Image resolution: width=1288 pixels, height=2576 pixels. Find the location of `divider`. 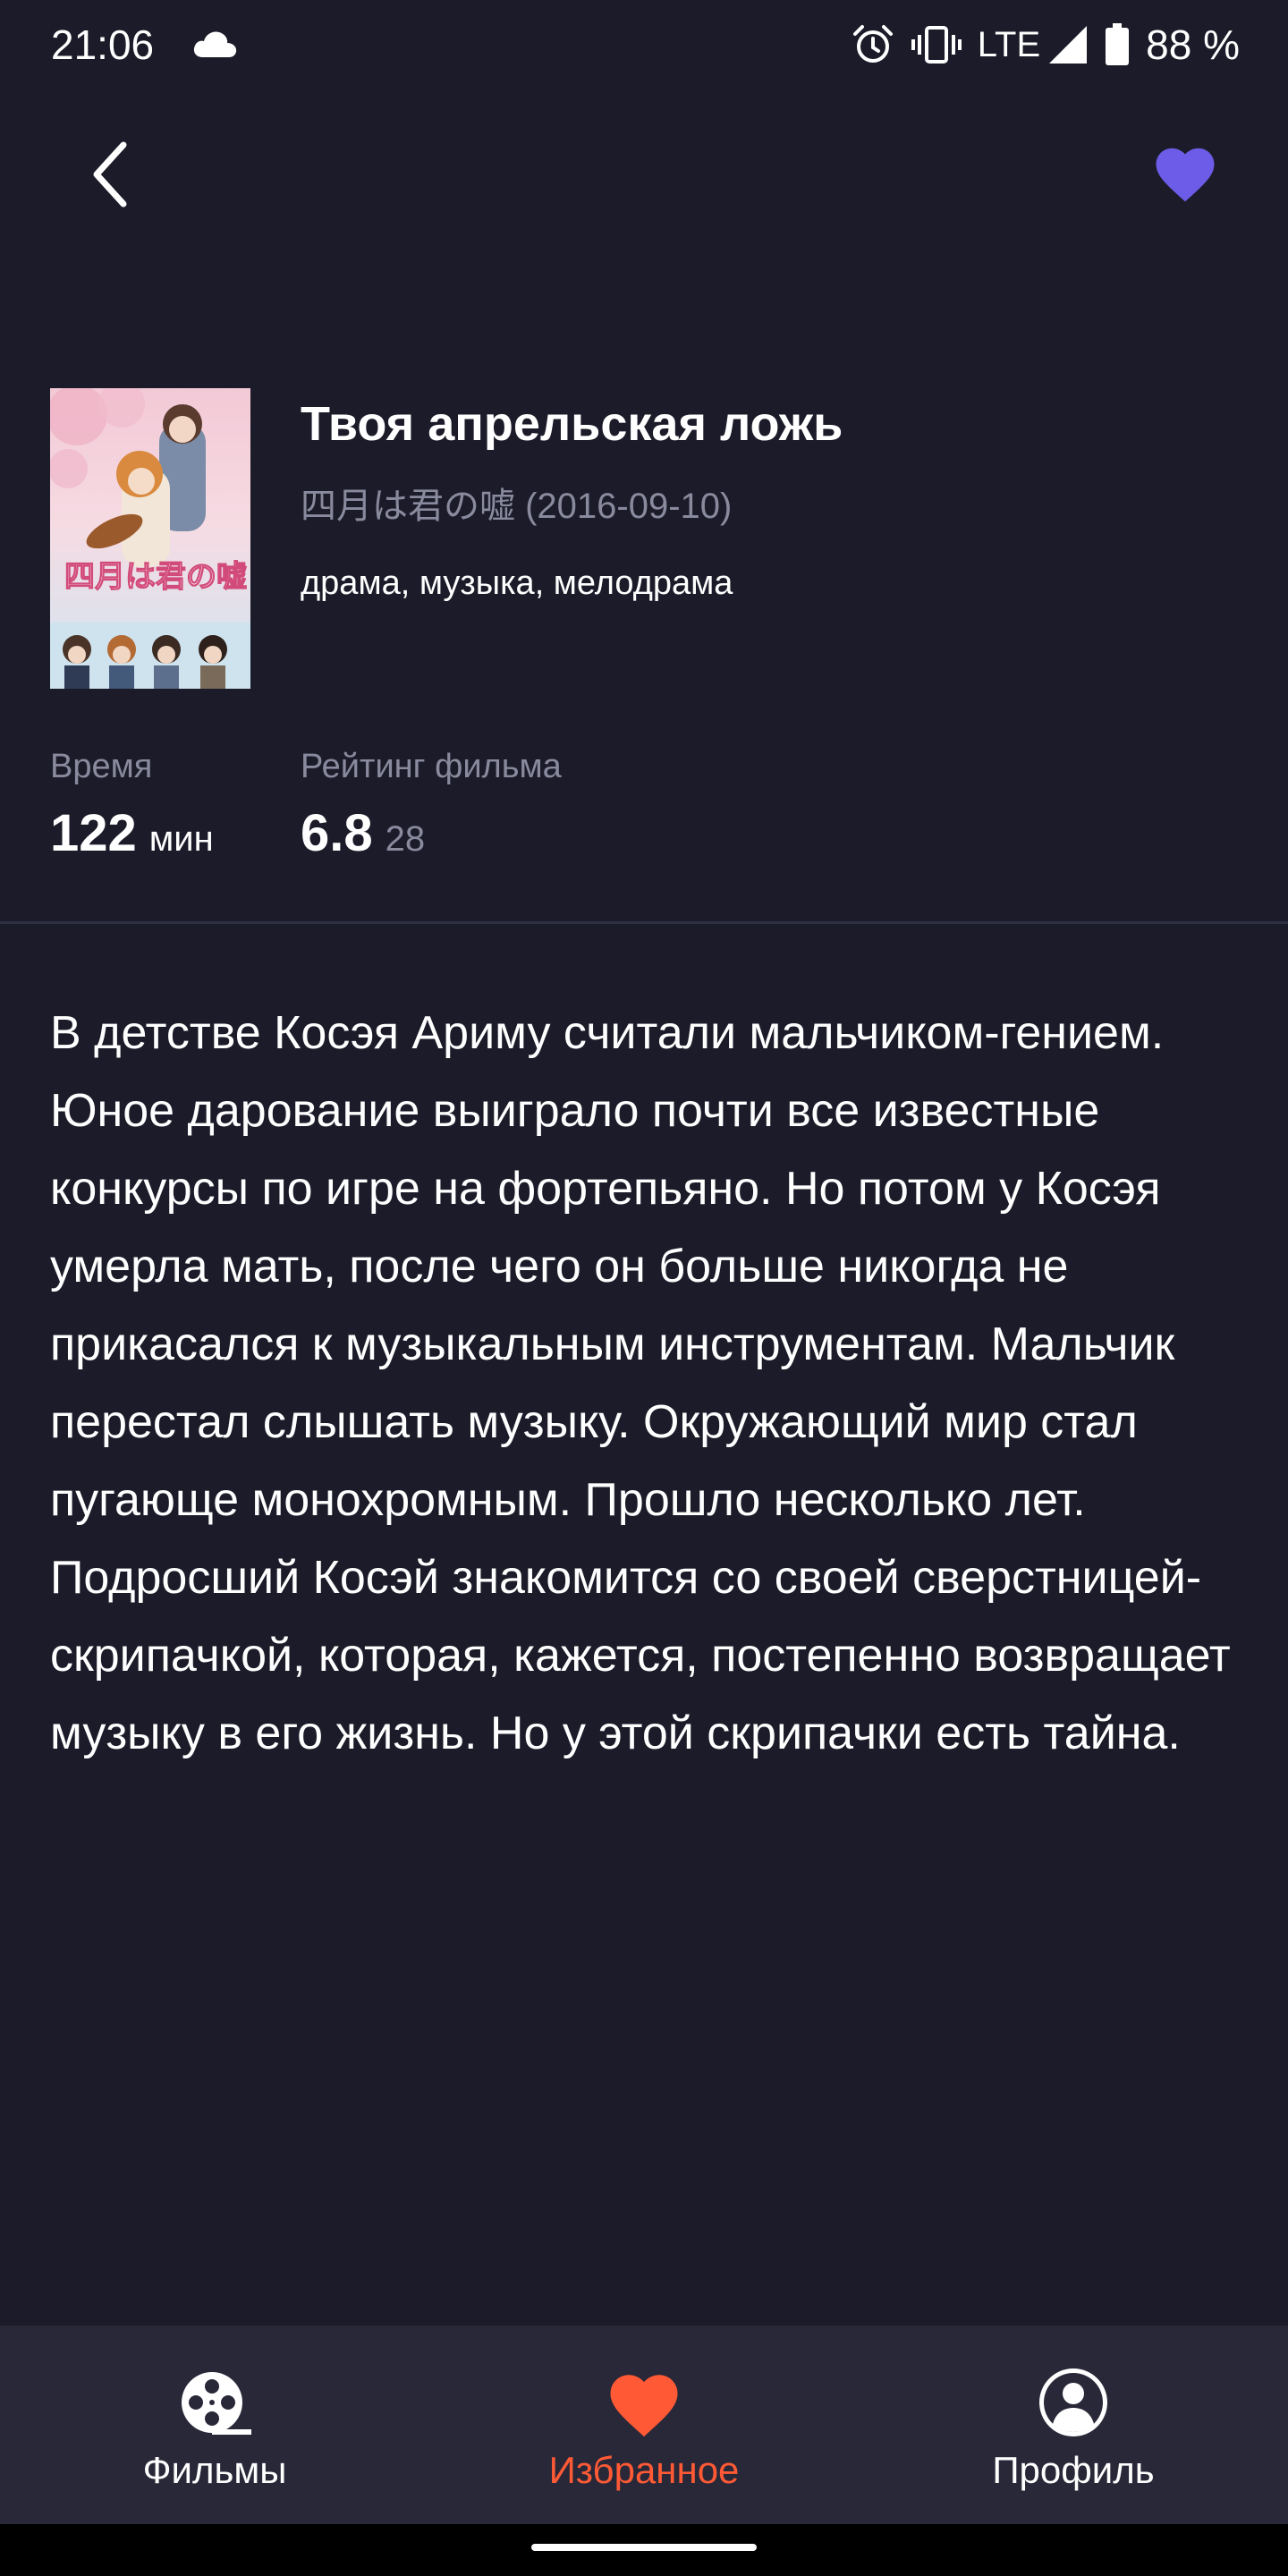

divider is located at coordinates (644, 922).